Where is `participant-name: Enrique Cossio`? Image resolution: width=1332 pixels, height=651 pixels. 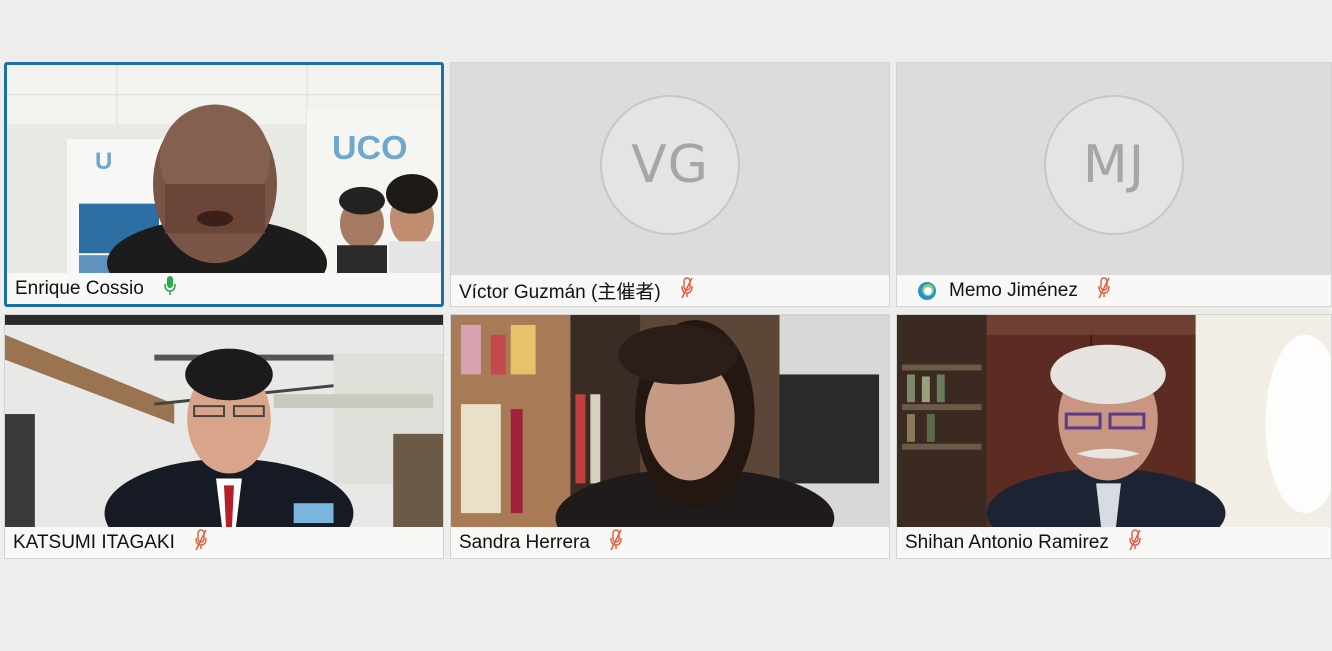 participant-name: Enrique Cossio is located at coordinates (79, 288).